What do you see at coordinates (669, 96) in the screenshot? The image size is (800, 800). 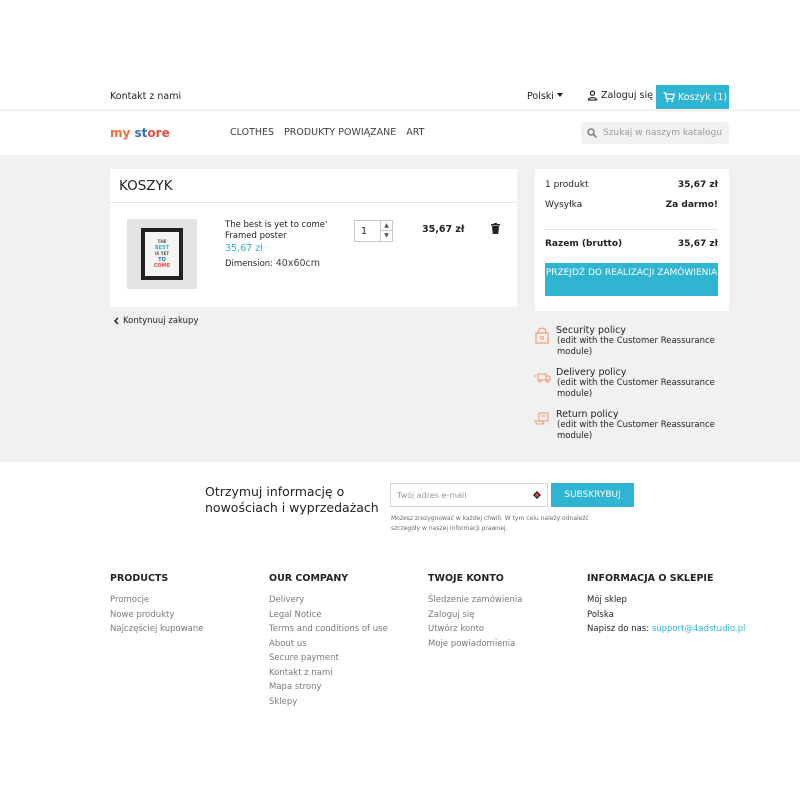 I see `cart-icon` at bounding box center [669, 96].